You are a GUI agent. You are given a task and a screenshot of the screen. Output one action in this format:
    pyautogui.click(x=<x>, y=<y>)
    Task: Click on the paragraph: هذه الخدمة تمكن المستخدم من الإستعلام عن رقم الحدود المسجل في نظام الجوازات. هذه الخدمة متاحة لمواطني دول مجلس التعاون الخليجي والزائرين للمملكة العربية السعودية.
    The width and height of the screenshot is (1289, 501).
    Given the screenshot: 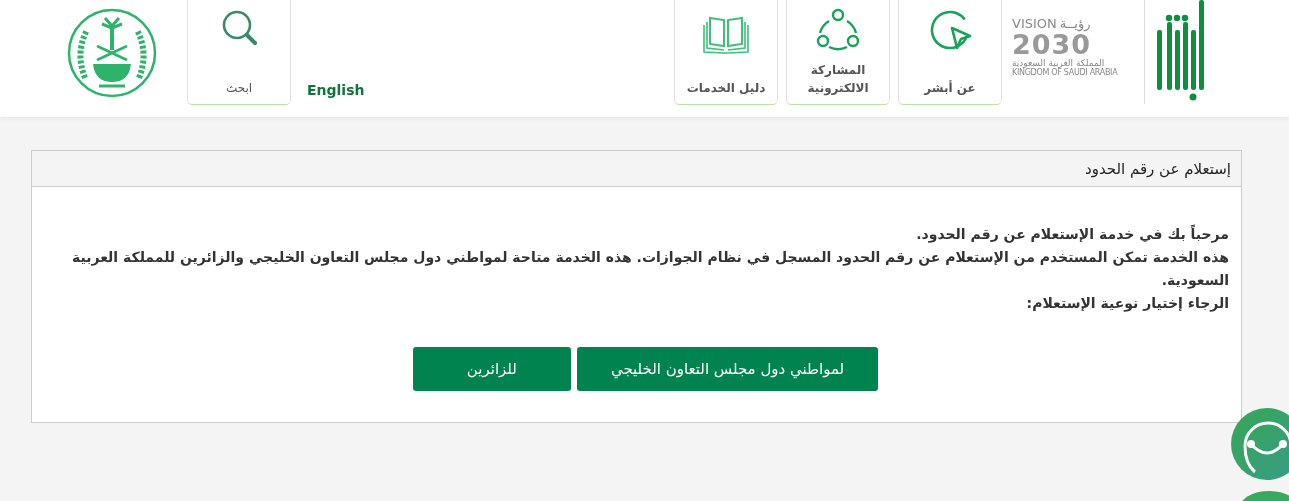 What is the action you would take?
    pyautogui.click(x=650, y=269)
    